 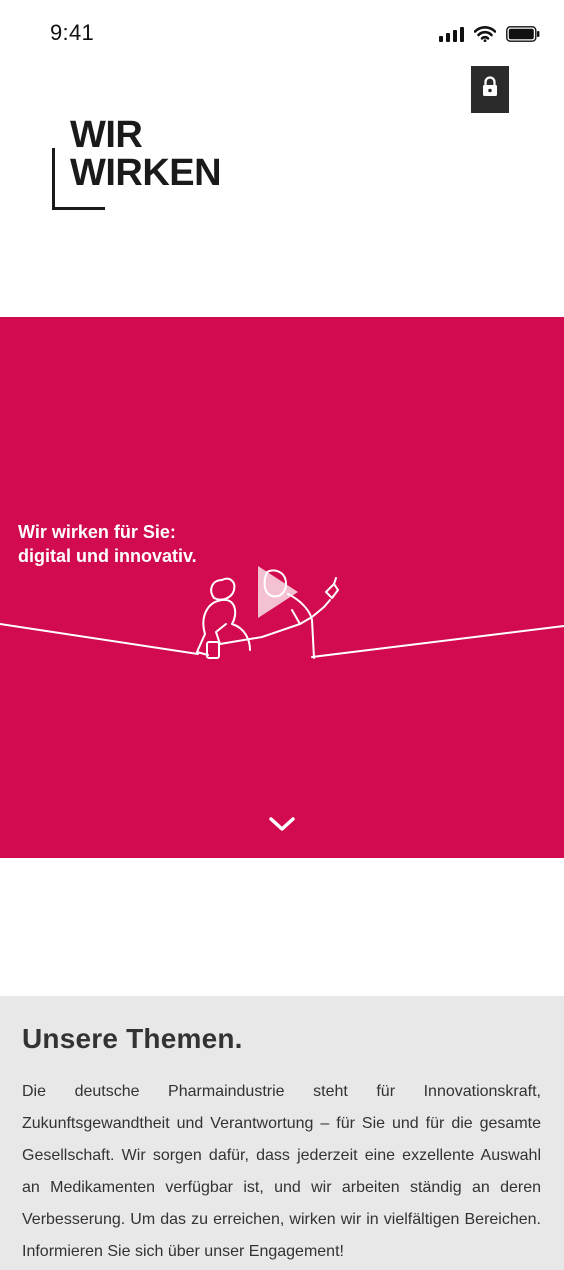 I want to click on logo-text-line1: WIR, so click(x=106, y=135).